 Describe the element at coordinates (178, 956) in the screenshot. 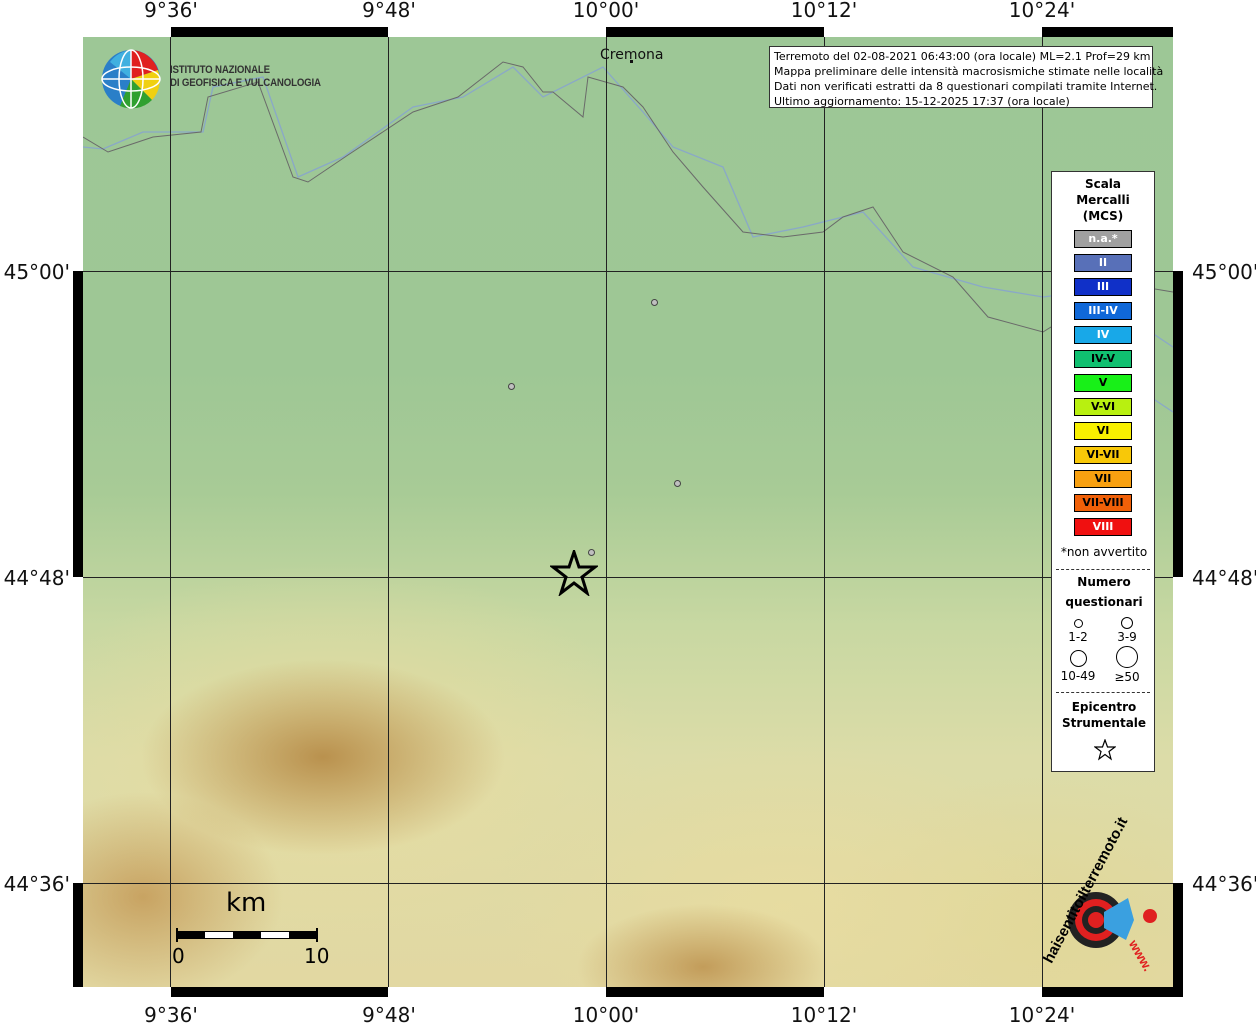

I see `scale-bar-start: 0` at that location.